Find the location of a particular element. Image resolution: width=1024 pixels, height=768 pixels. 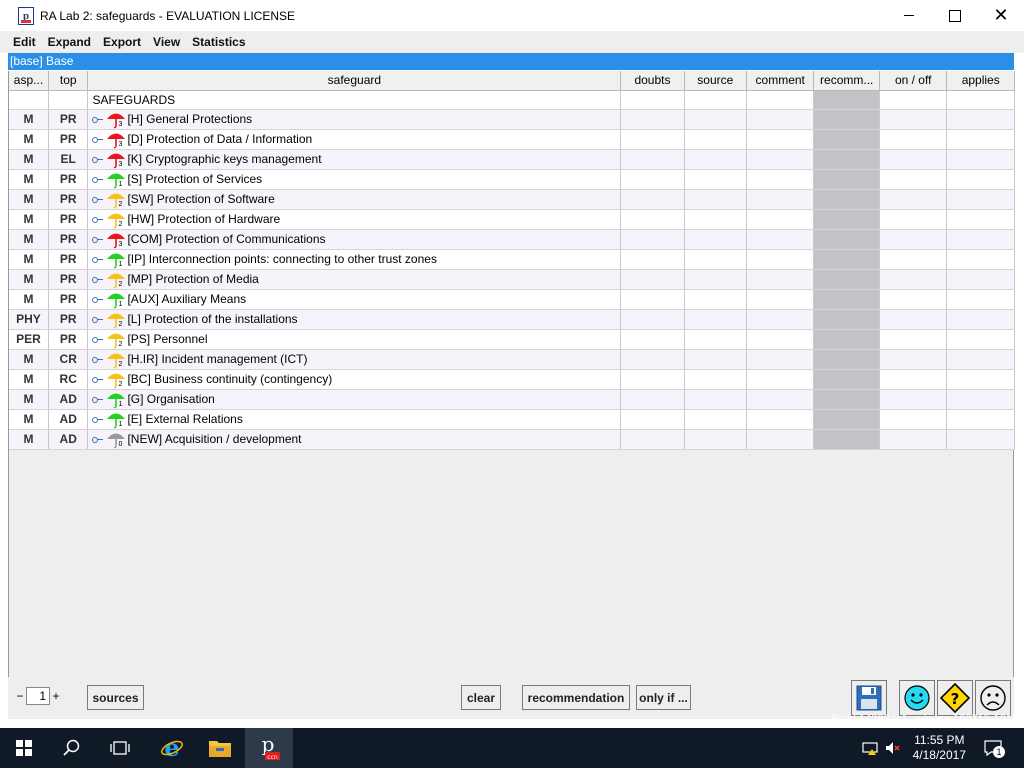

row-safeguard: 2 [BC] Business continuity (contingency) is located at coordinates (354, 379).